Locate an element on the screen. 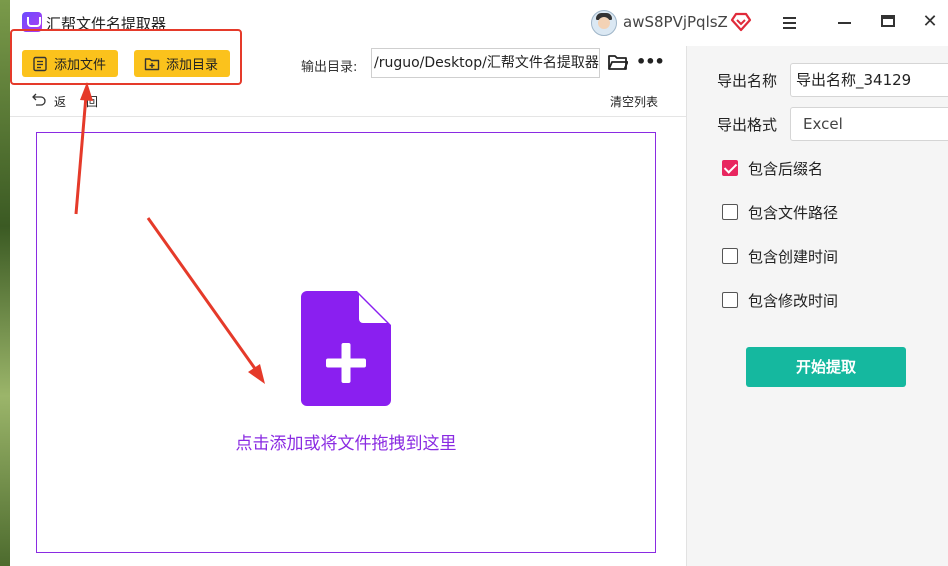 The width and height of the screenshot is (948, 566). folder-open-icon is located at coordinates (618, 62).